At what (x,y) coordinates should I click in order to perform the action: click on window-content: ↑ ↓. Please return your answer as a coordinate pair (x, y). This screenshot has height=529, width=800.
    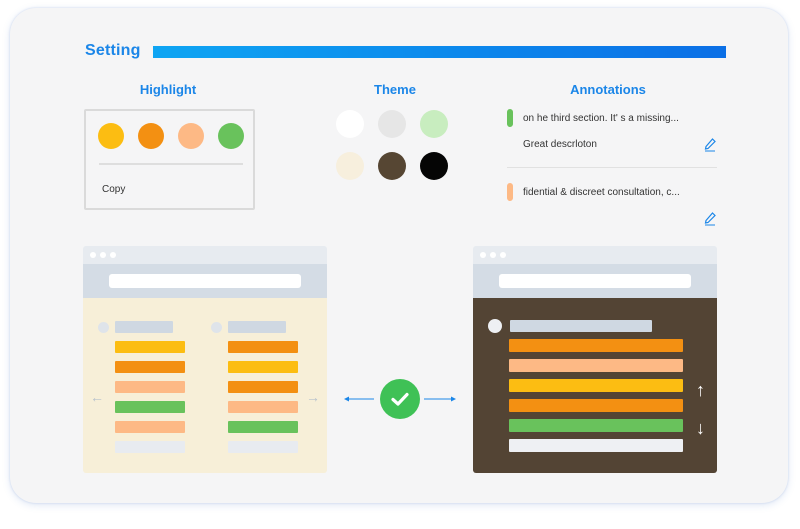
    Looking at the image, I should click on (595, 385).